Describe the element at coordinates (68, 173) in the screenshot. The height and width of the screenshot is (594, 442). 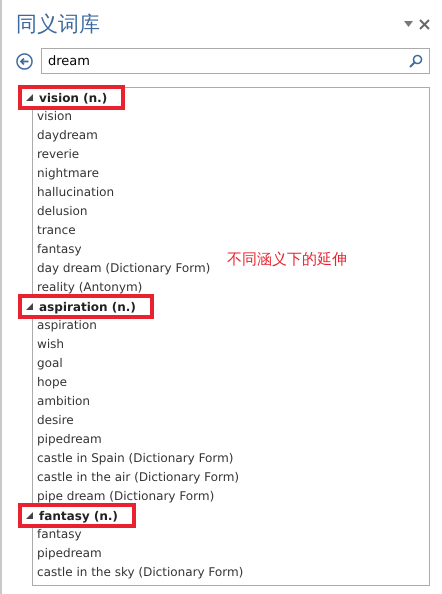
I see `synonym-item: nightmare` at that location.